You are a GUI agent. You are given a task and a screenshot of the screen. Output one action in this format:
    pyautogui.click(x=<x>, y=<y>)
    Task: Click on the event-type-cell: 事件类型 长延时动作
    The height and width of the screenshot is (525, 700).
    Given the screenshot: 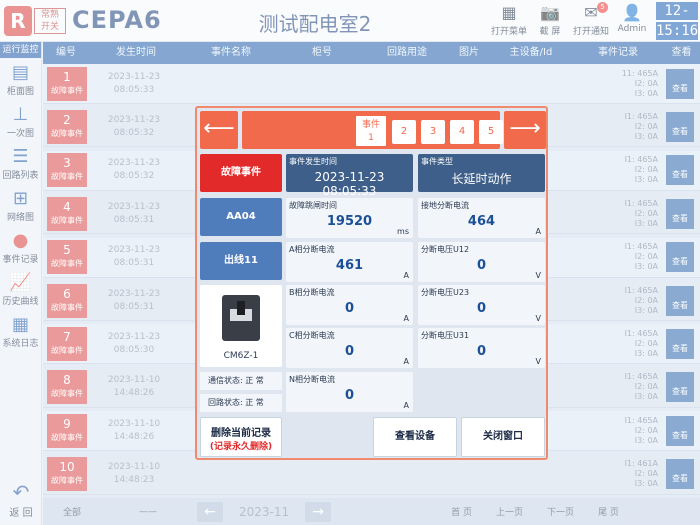 What is the action you would take?
    pyautogui.click(x=481, y=173)
    